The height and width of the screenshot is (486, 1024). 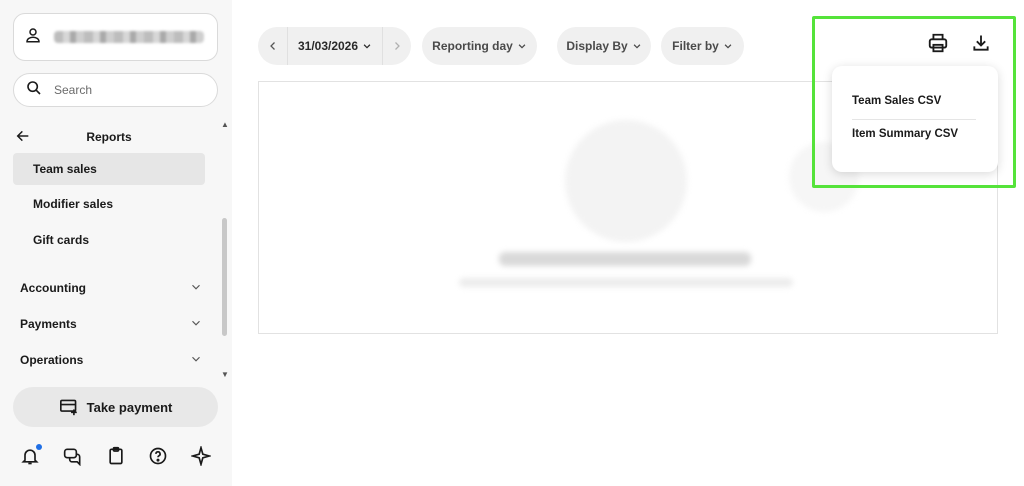 I want to click on section-label: Payments, so click(x=48, y=324).